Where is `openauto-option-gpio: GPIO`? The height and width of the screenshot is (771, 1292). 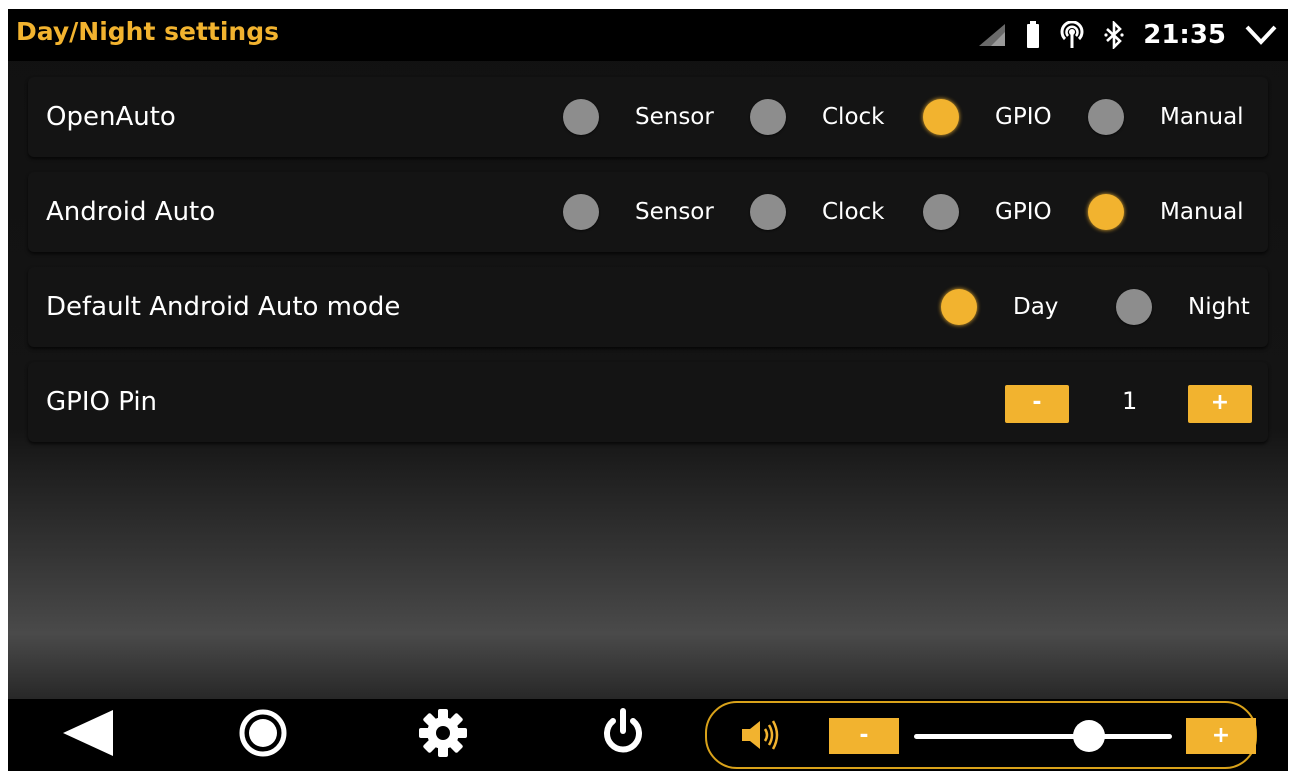
openauto-option-gpio: GPIO is located at coordinates (987, 117).